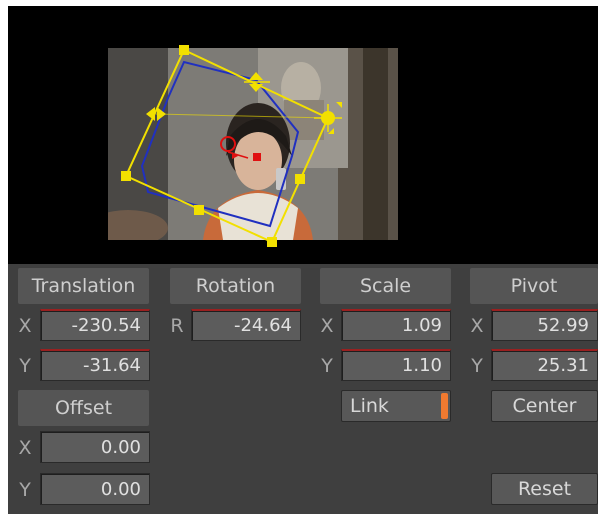  Describe the element at coordinates (235, 286) in the screenshot. I see `rotation-header: Rotation` at that location.